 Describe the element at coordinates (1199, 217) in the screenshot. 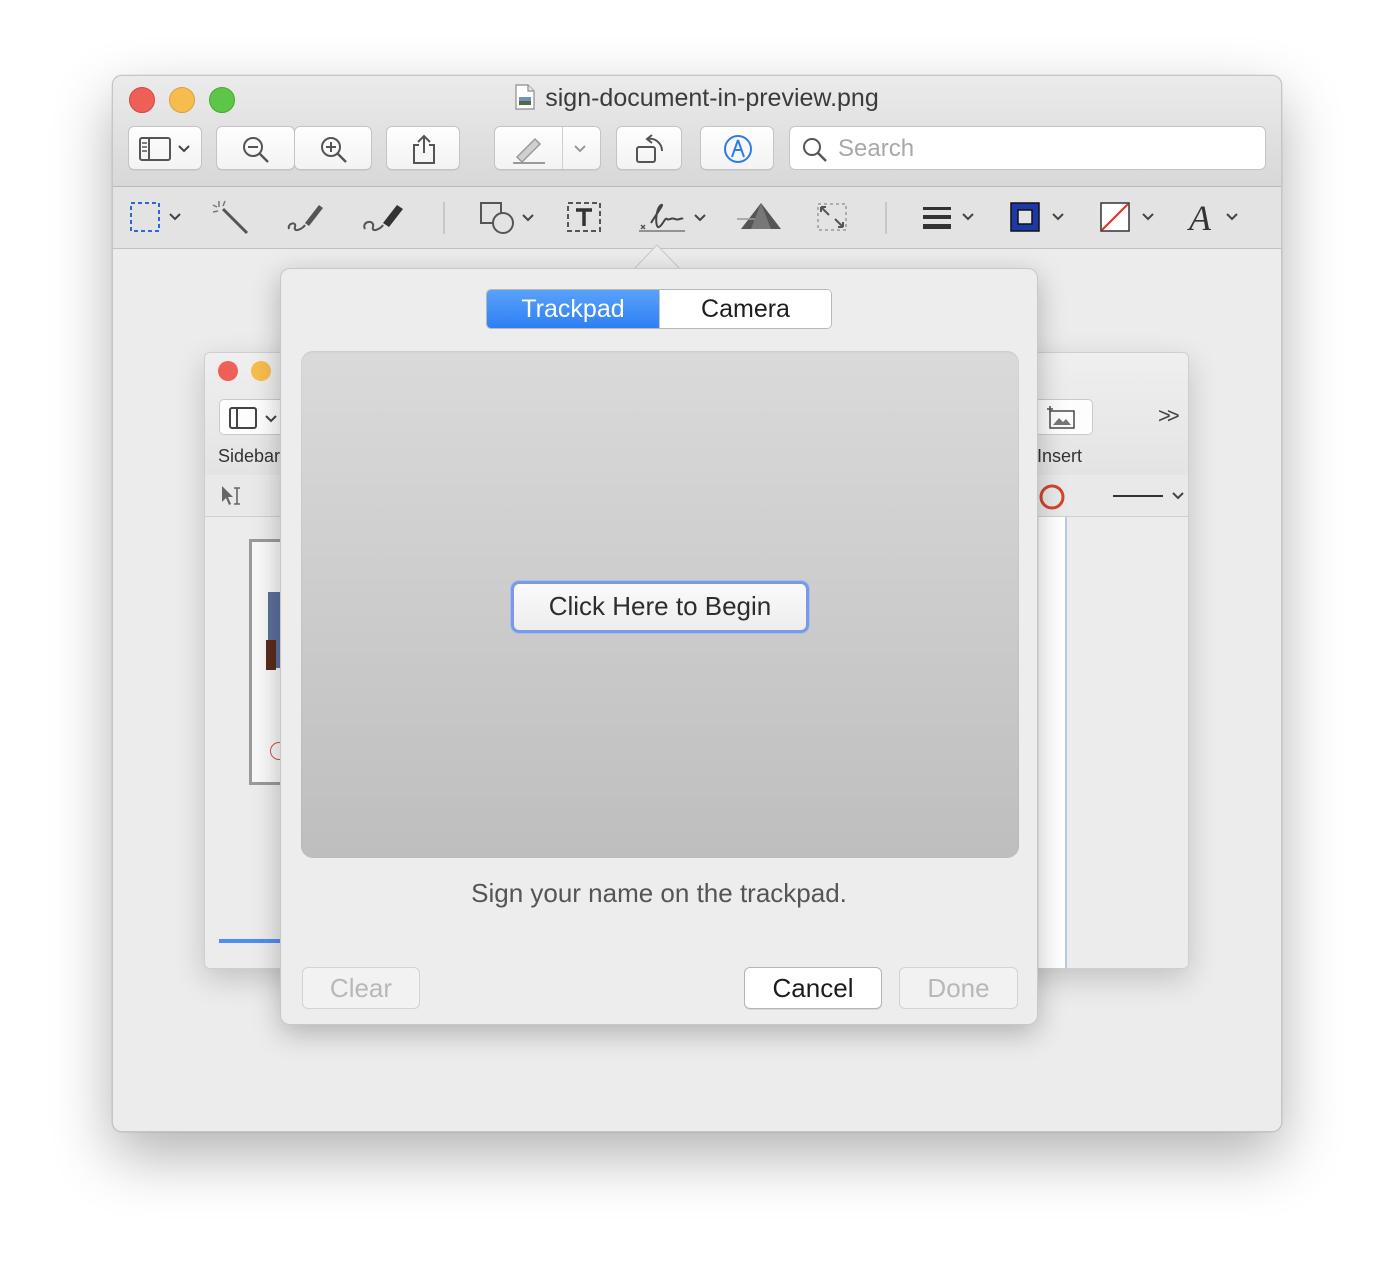

I see `font-style-icon: A` at that location.